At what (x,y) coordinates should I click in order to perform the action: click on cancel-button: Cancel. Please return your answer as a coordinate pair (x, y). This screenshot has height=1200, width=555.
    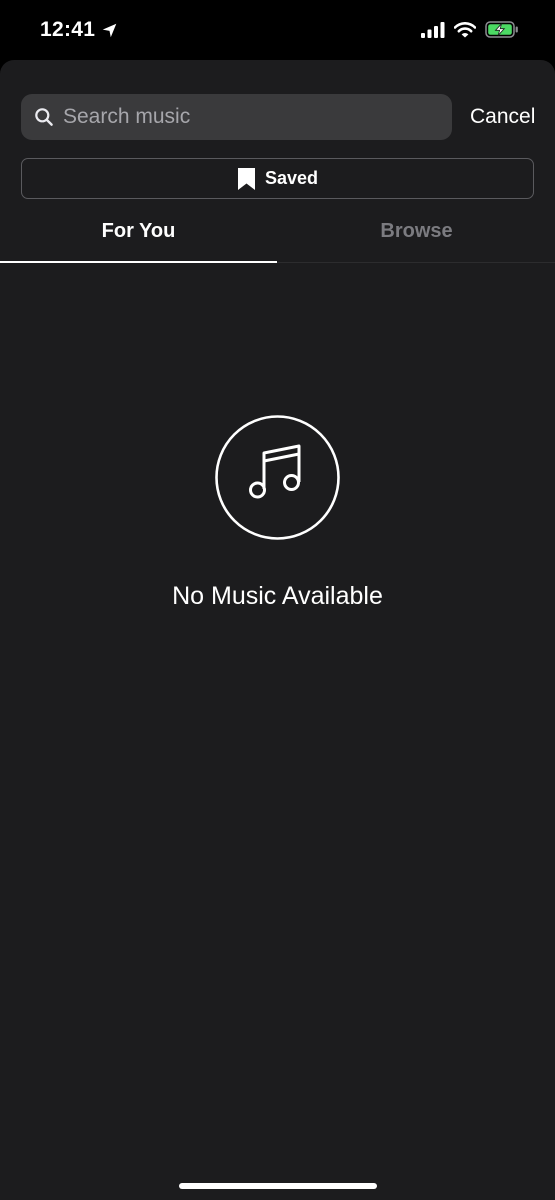
    Looking at the image, I should click on (502, 117).